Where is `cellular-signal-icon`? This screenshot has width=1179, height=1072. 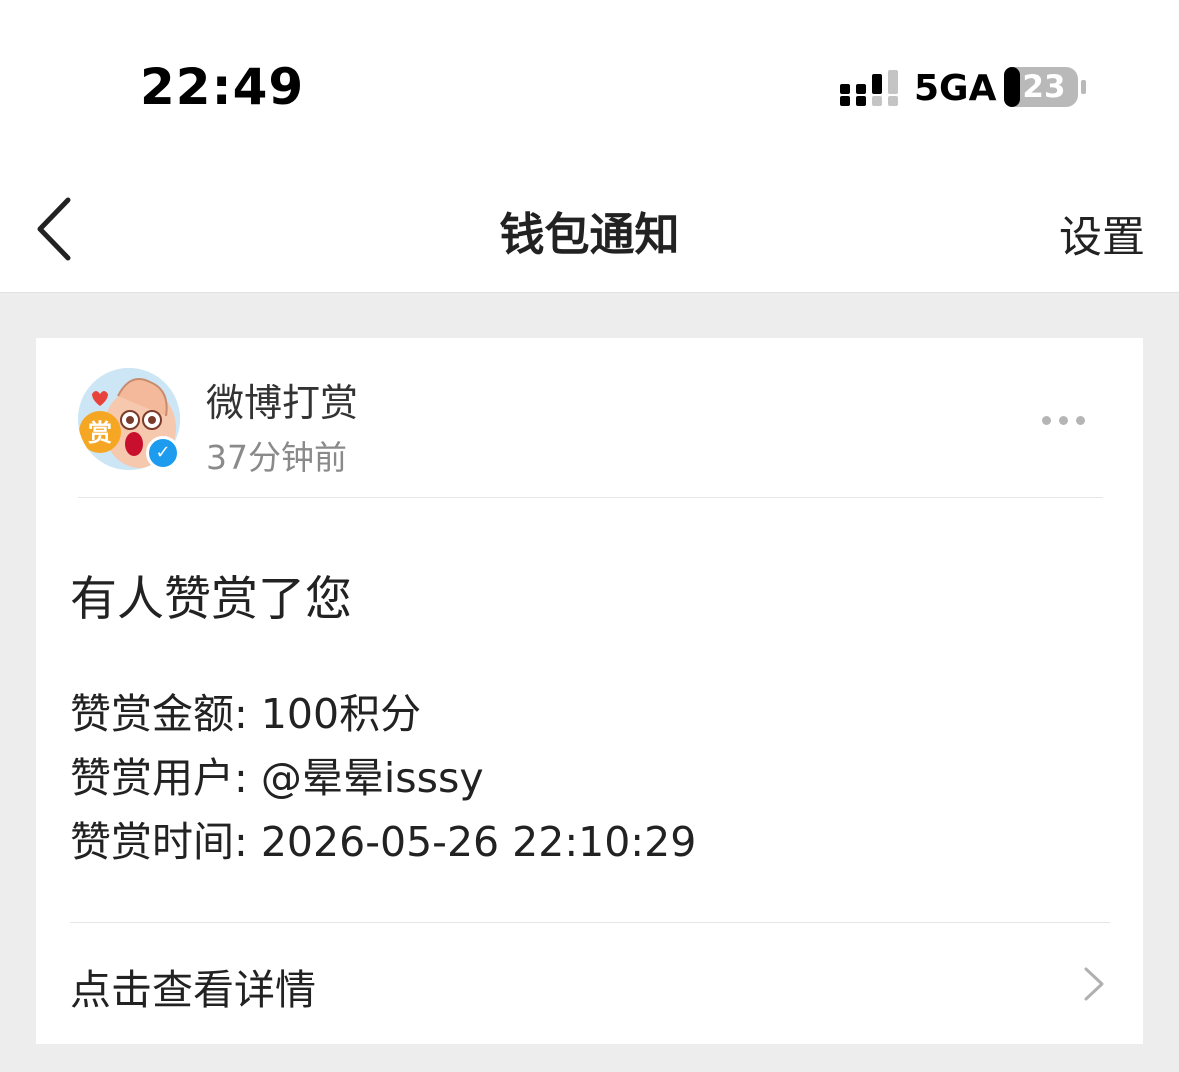 cellular-signal-icon is located at coordinates (869, 88).